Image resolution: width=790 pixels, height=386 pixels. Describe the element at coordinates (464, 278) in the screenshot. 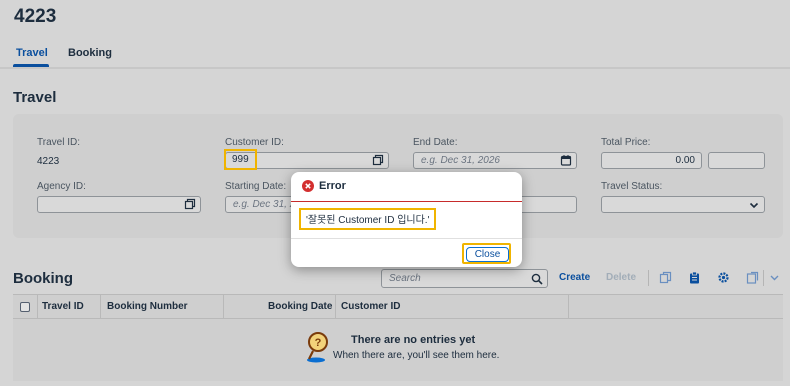

I see `search-input: Search` at that location.